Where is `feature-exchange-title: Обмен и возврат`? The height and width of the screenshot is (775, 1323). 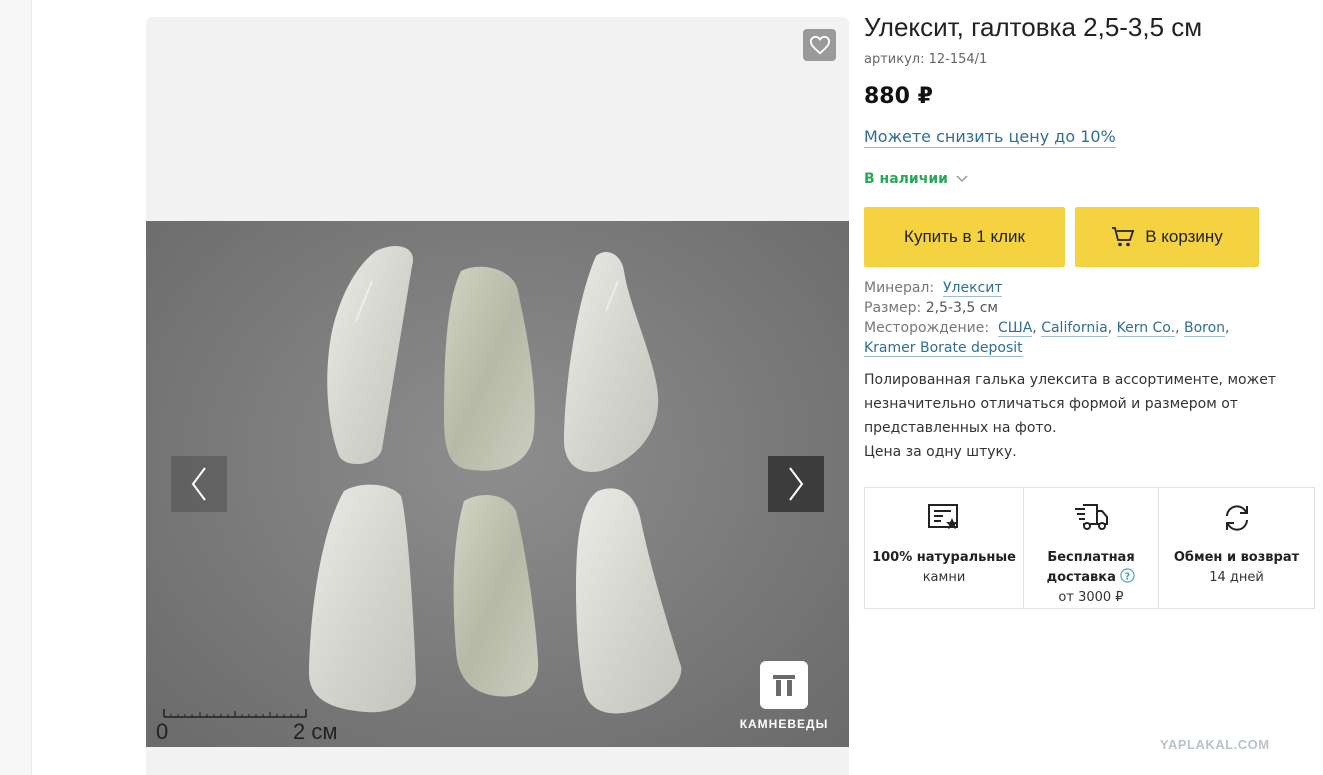 feature-exchange-title: Обмен и возврат is located at coordinates (1236, 557).